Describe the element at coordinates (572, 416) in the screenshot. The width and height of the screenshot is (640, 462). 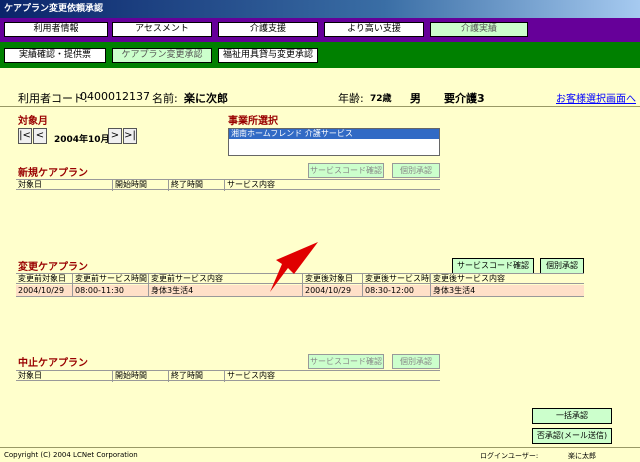
I see `bulk-approve-button: 一括承認` at that location.